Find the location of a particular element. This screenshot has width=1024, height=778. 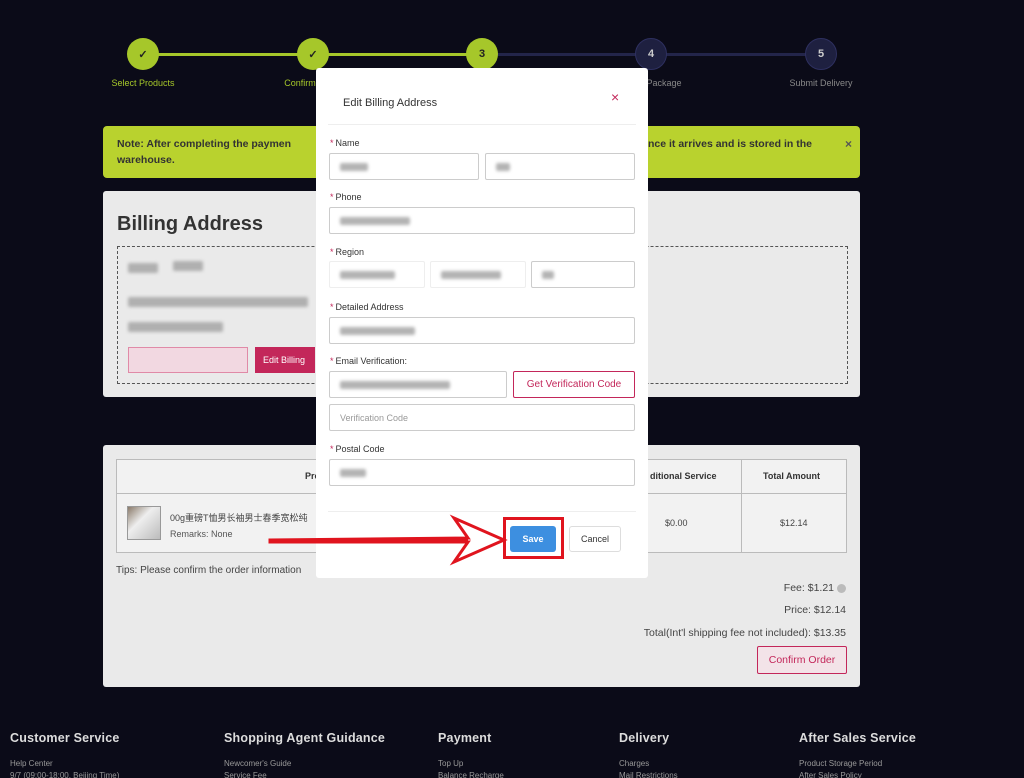

footer-payment: Payment Top Up Balance Recharge is located at coordinates (471, 754).